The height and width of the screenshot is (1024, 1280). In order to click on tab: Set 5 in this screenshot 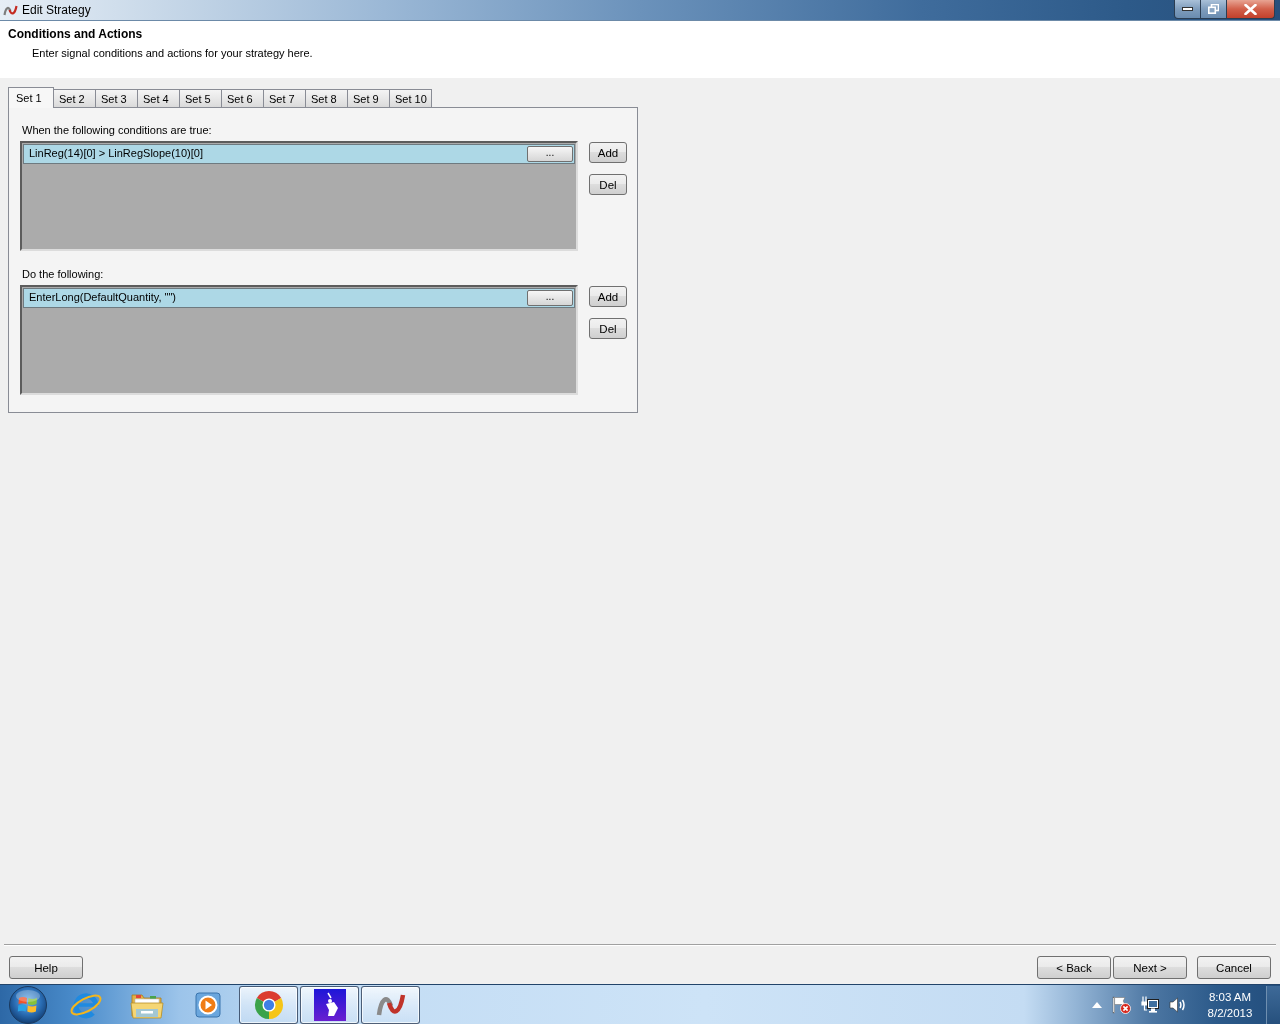, I will do `click(201, 98)`.